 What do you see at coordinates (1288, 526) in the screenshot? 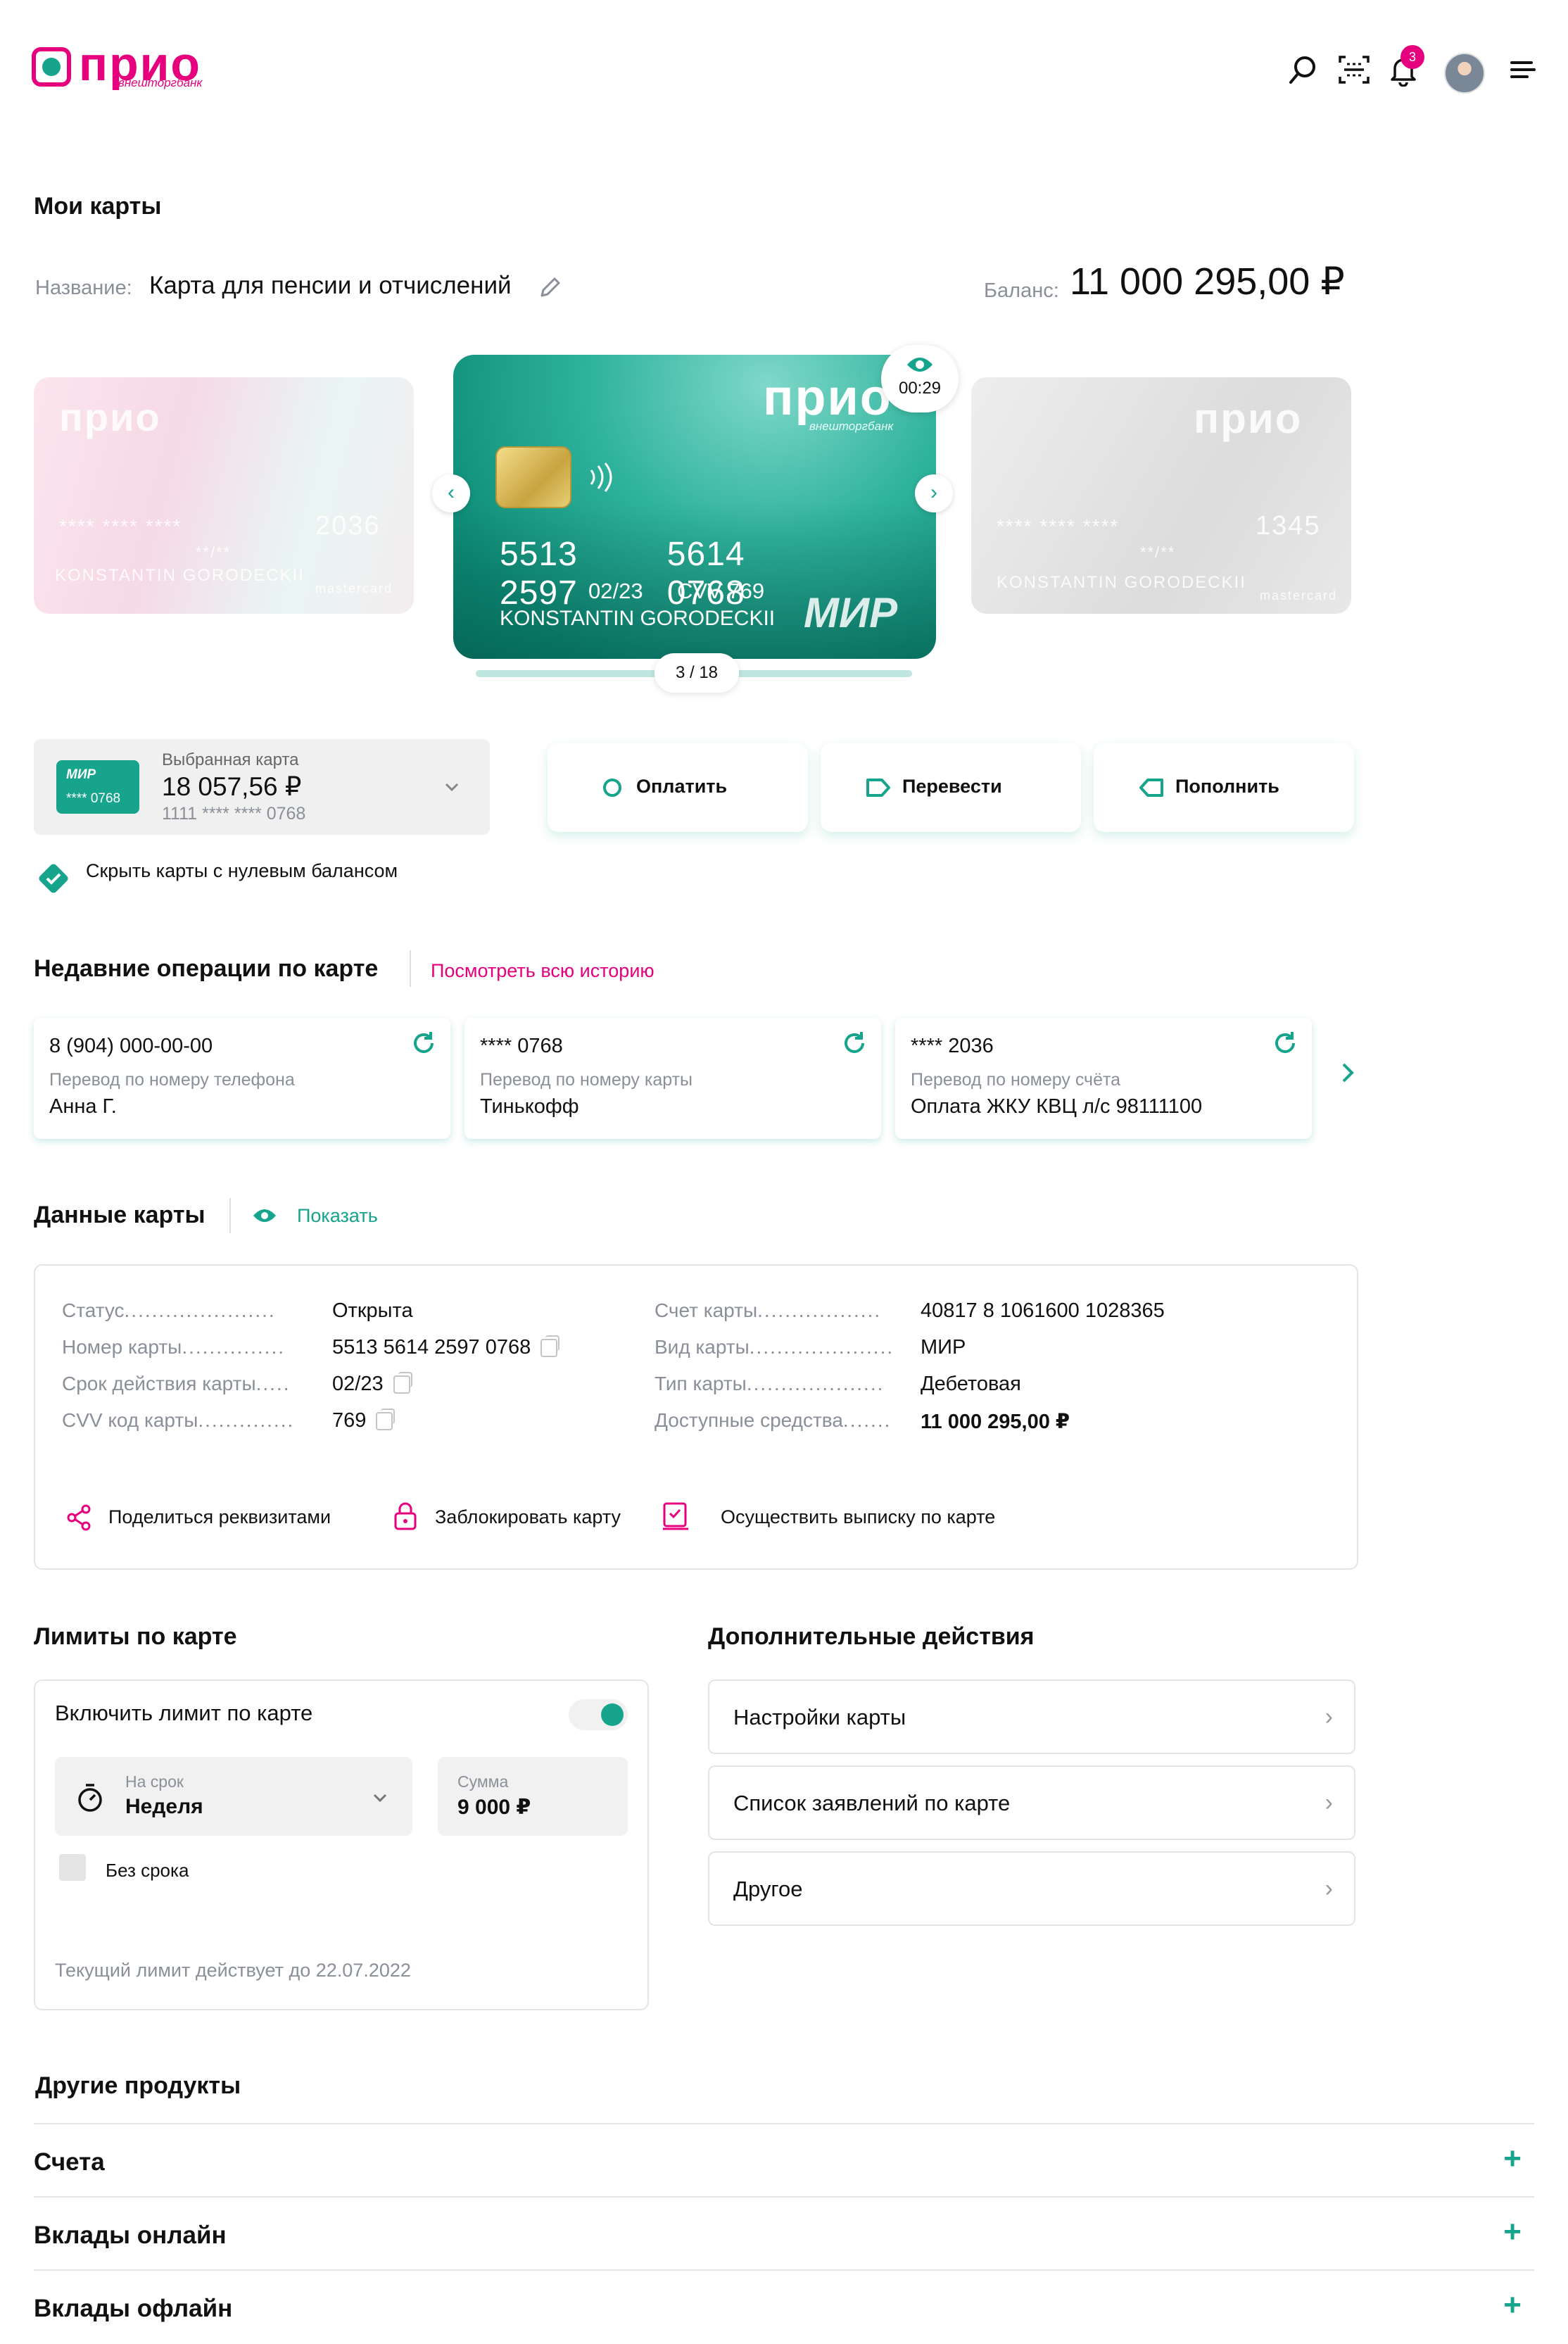
I see `card-last-digits: 1345` at bounding box center [1288, 526].